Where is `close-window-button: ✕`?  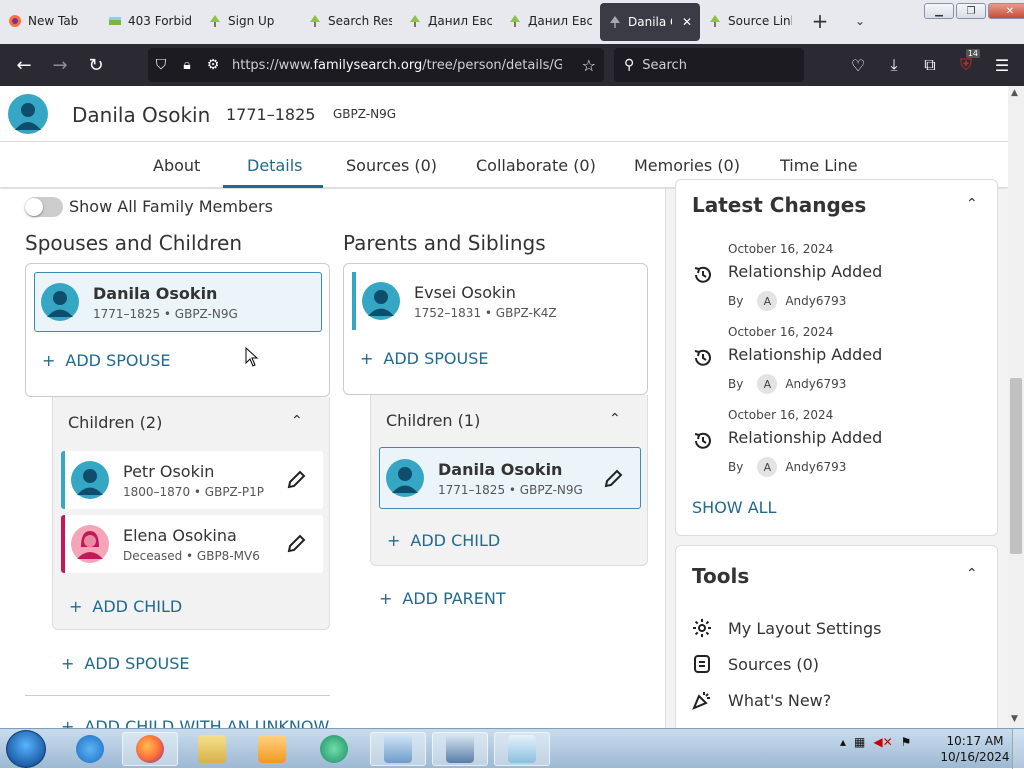 close-window-button: ✕ is located at coordinates (1006, 11).